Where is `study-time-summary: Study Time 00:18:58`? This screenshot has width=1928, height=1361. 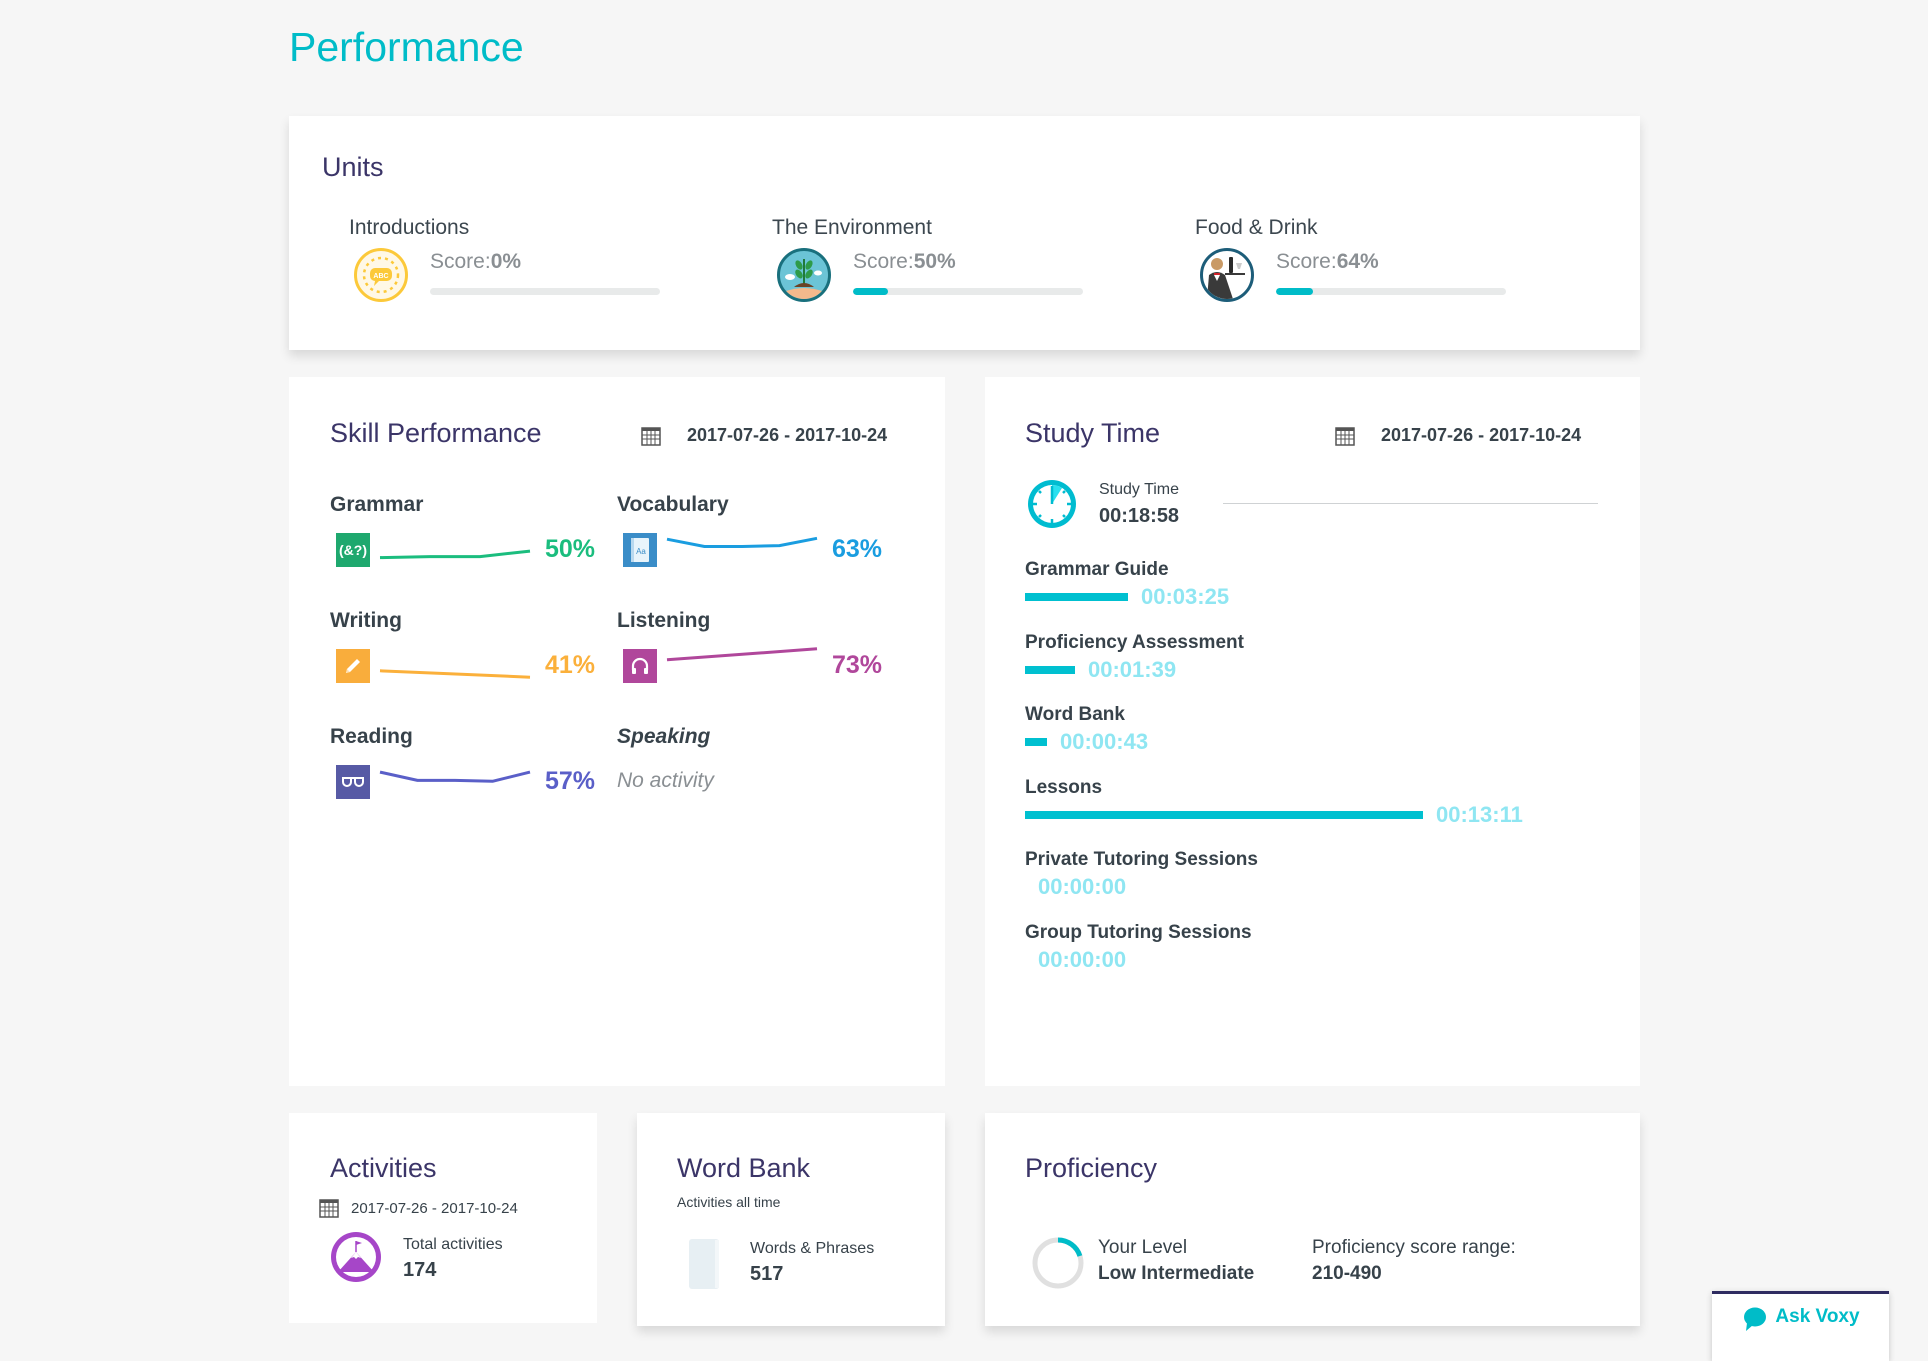 study-time-summary: Study Time 00:18:58 is located at coordinates (1311, 512).